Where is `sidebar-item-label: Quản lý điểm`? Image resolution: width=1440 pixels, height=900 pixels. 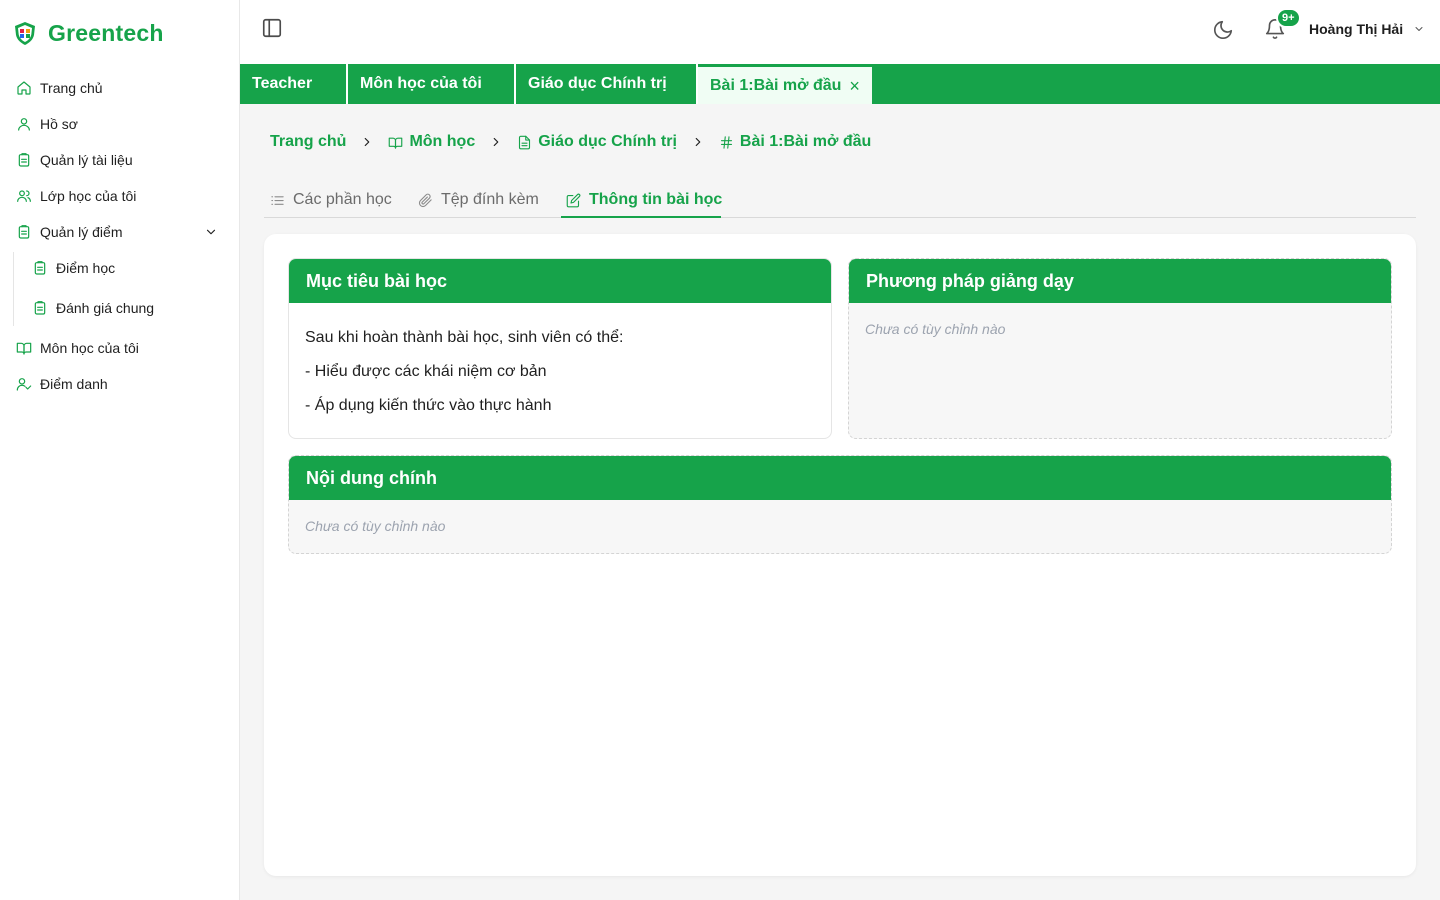
sidebar-item-label: Quản lý điểm is located at coordinates (81, 232).